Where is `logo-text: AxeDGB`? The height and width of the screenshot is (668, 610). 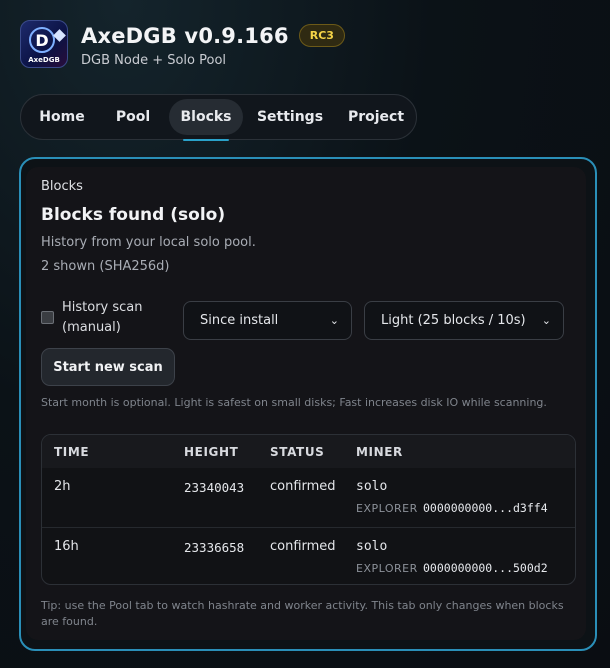 logo-text: AxeDGB is located at coordinates (44, 60).